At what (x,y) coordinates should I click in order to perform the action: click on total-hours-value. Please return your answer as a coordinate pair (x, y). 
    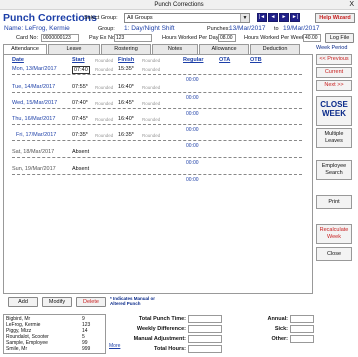
    Looking at the image, I should click on (205, 349).